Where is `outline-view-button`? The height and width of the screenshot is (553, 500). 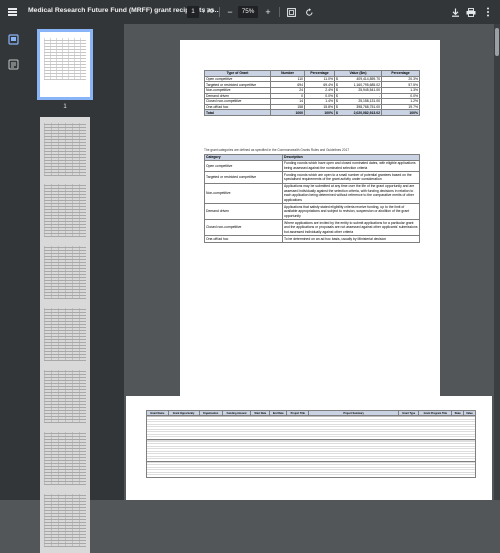 outline-view-button is located at coordinates (13, 63).